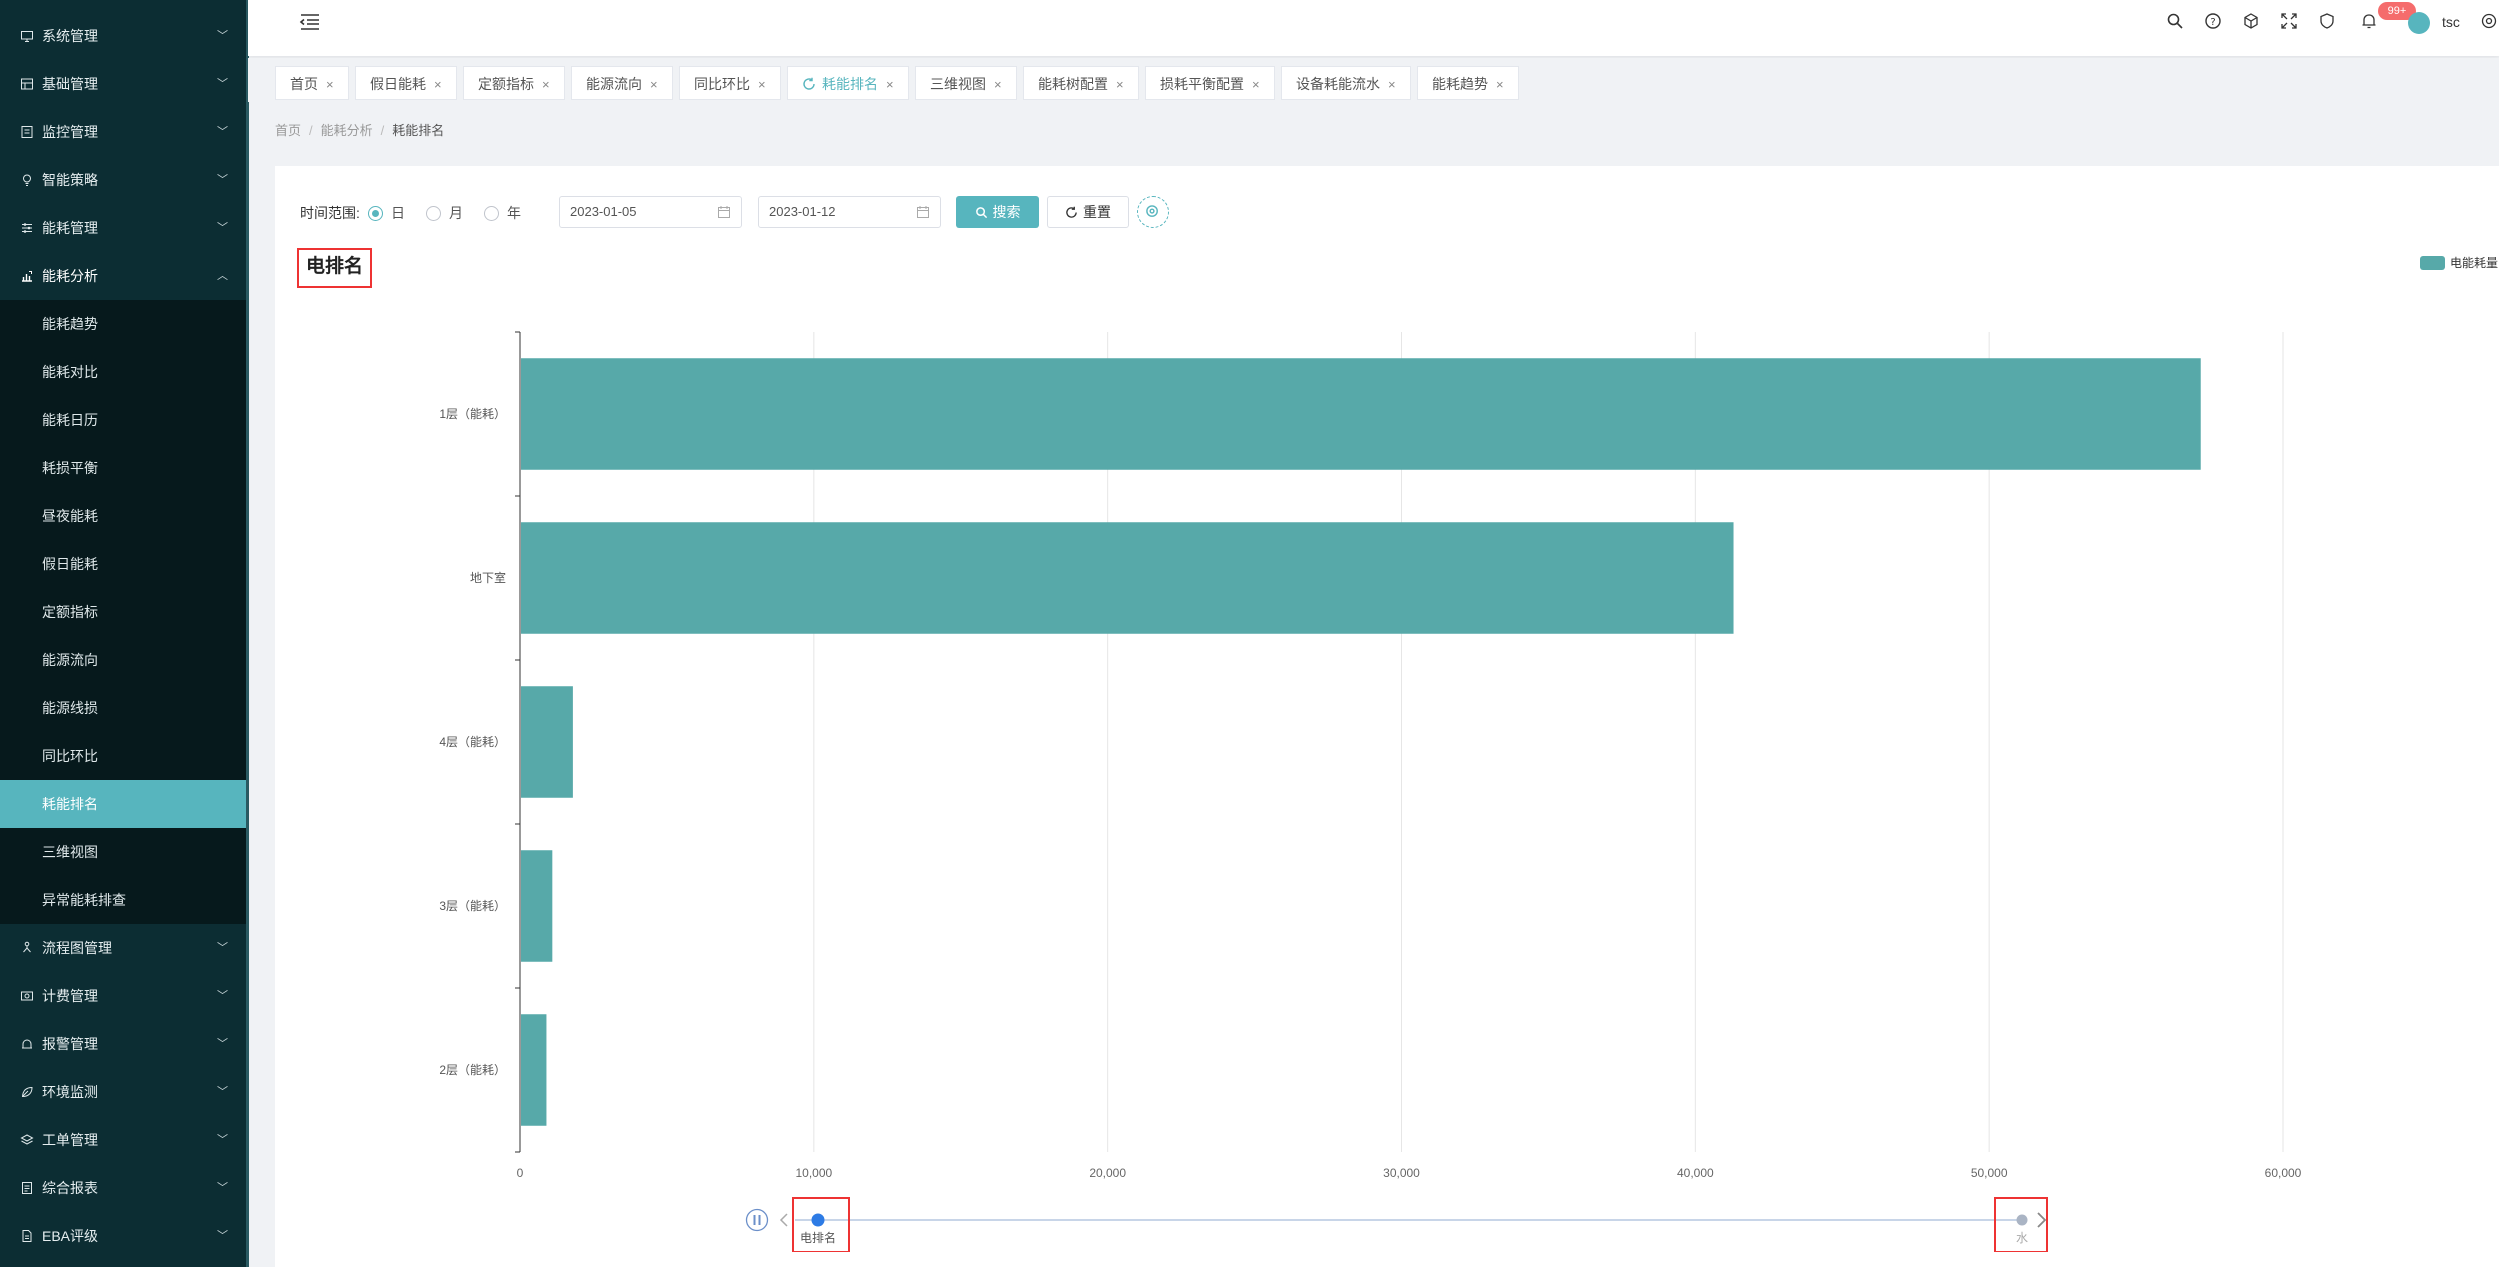 The image size is (2499, 1267). I want to click on tab: 耗能排名 ×, so click(848, 83).